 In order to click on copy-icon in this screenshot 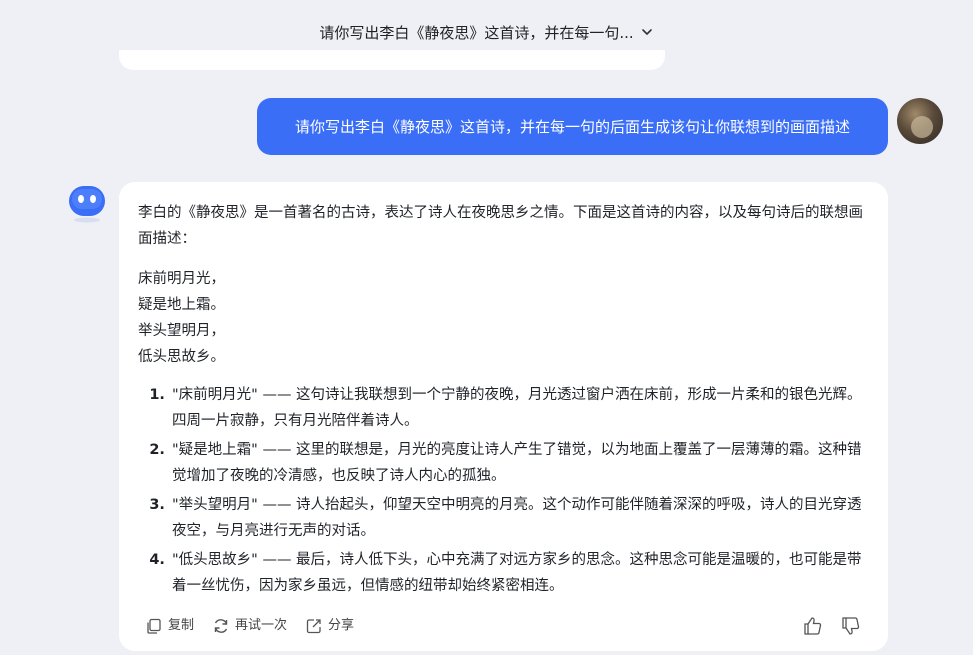, I will do `click(154, 626)`.